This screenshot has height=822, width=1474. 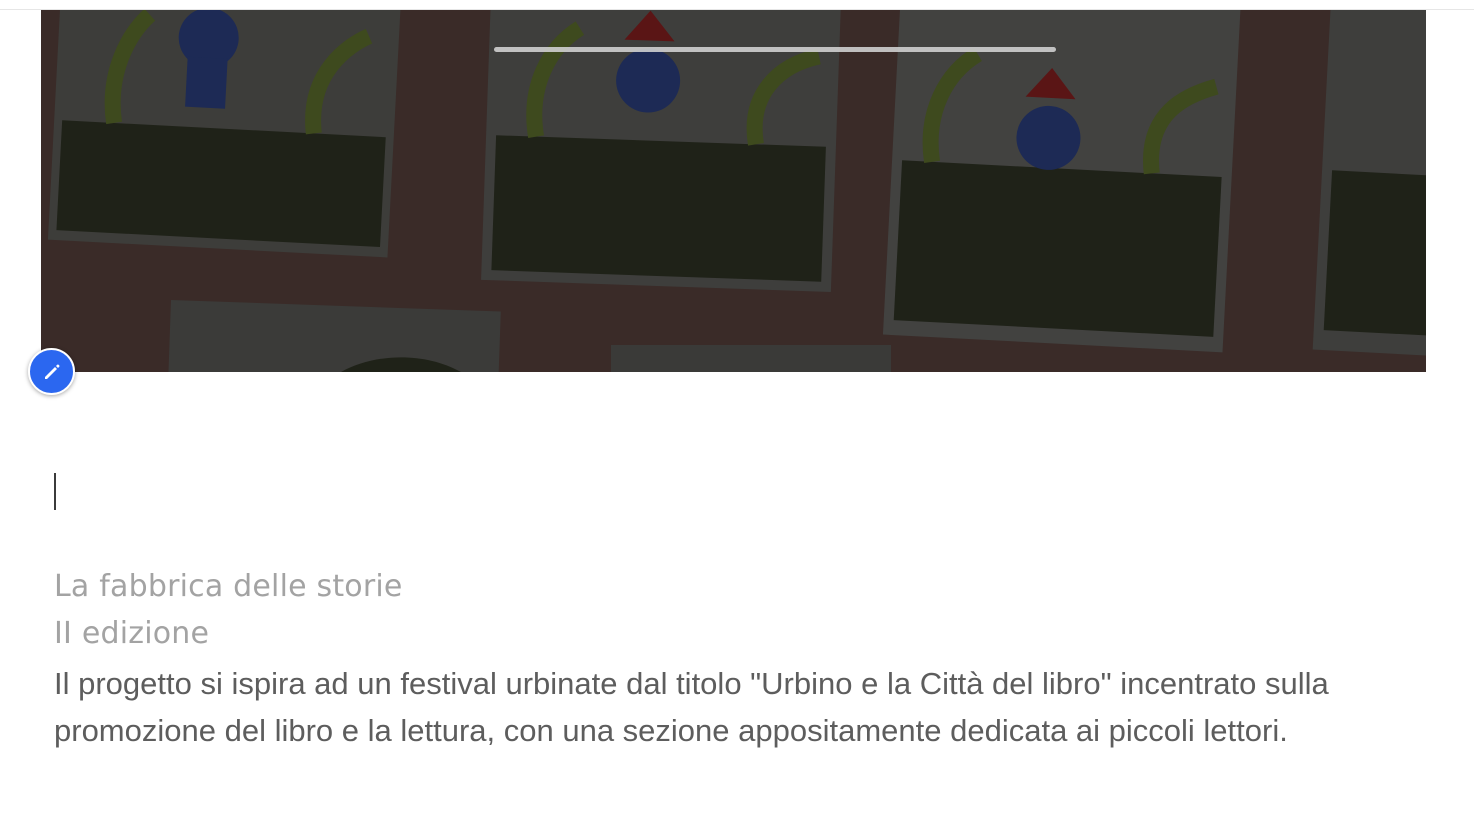 I want to click on drag-handle, so click(x=775, y=49).